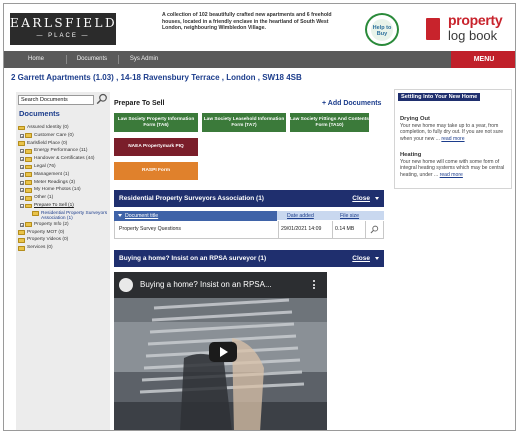  What do you see at coordinates (54, 136) in the screenshot?
I see `tree-item-label: Customer Care (0)` at bounding box center [54, 136].